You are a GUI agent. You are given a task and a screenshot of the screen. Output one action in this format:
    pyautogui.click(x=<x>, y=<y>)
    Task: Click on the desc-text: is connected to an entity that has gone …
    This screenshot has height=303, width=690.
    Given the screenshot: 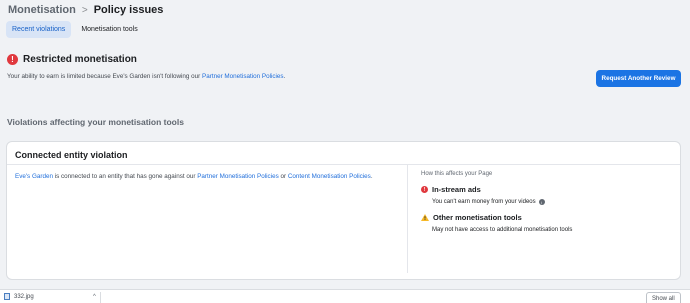 What is the action you would take?
    pyautogui.click(x=125, y=176)
    